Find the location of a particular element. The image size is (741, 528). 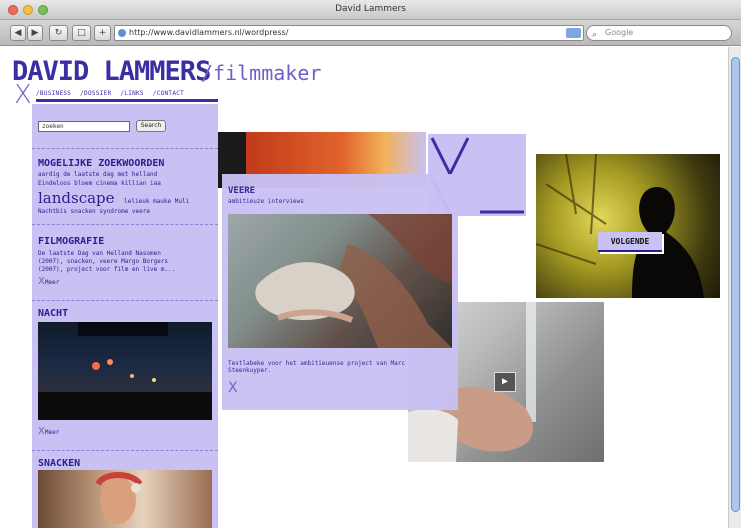

tags-line-1: aardig de laatste dag met helland is located at coordinates (97, 174).